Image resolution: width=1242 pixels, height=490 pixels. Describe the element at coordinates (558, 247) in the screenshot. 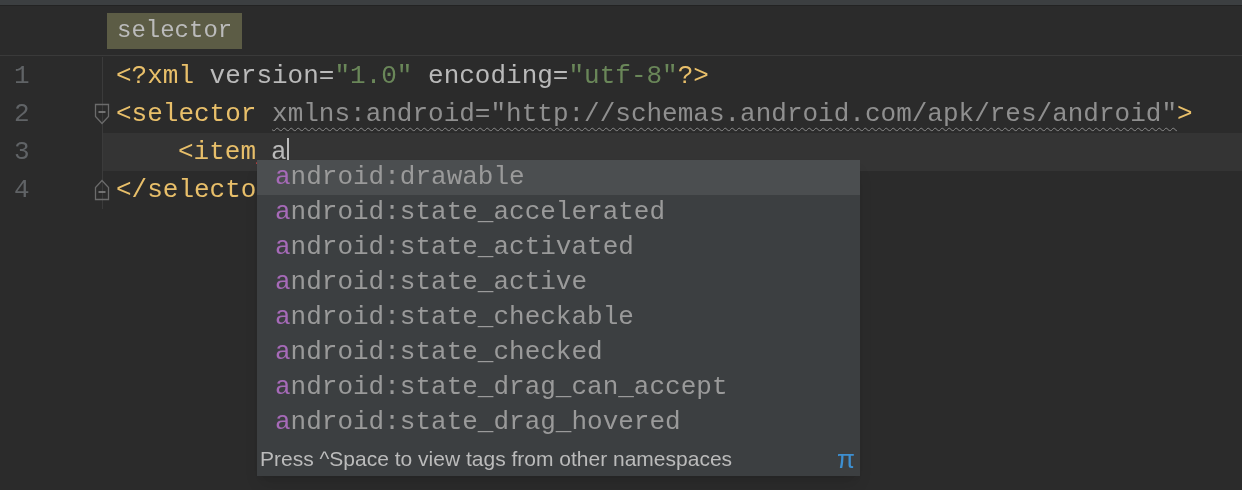

I see `completion-item: android:state_activated` at that location.